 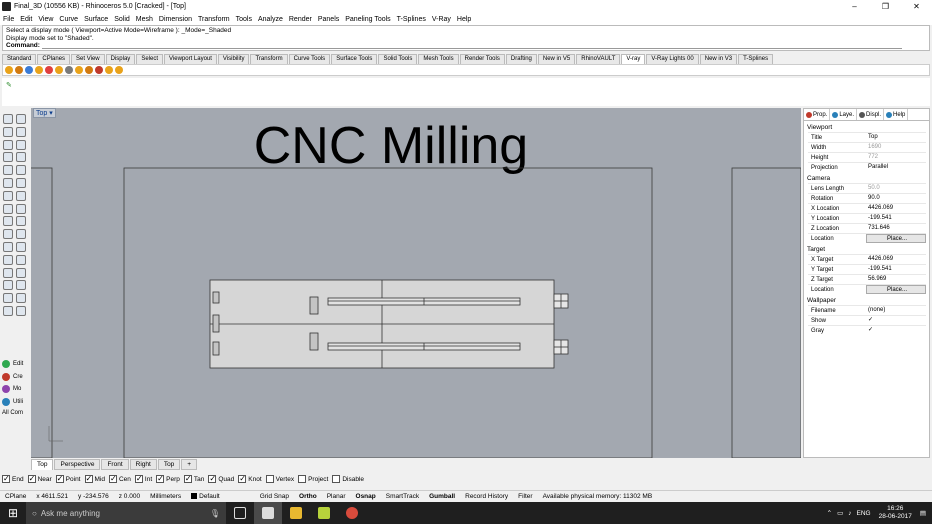 What do you see at coordinates (8, 221) in the screenshot?
I see `boolean-icon` at bounding box center [8, 221].